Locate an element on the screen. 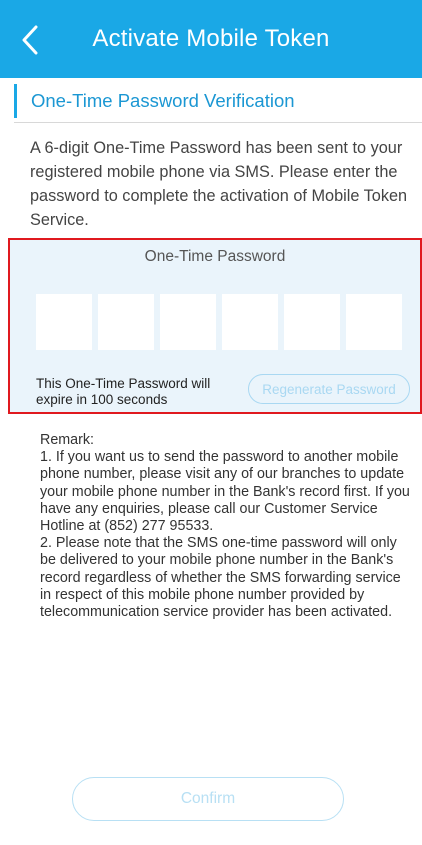  regenerate-password-button: Regenerate Password is located at coordinates (329, 389).